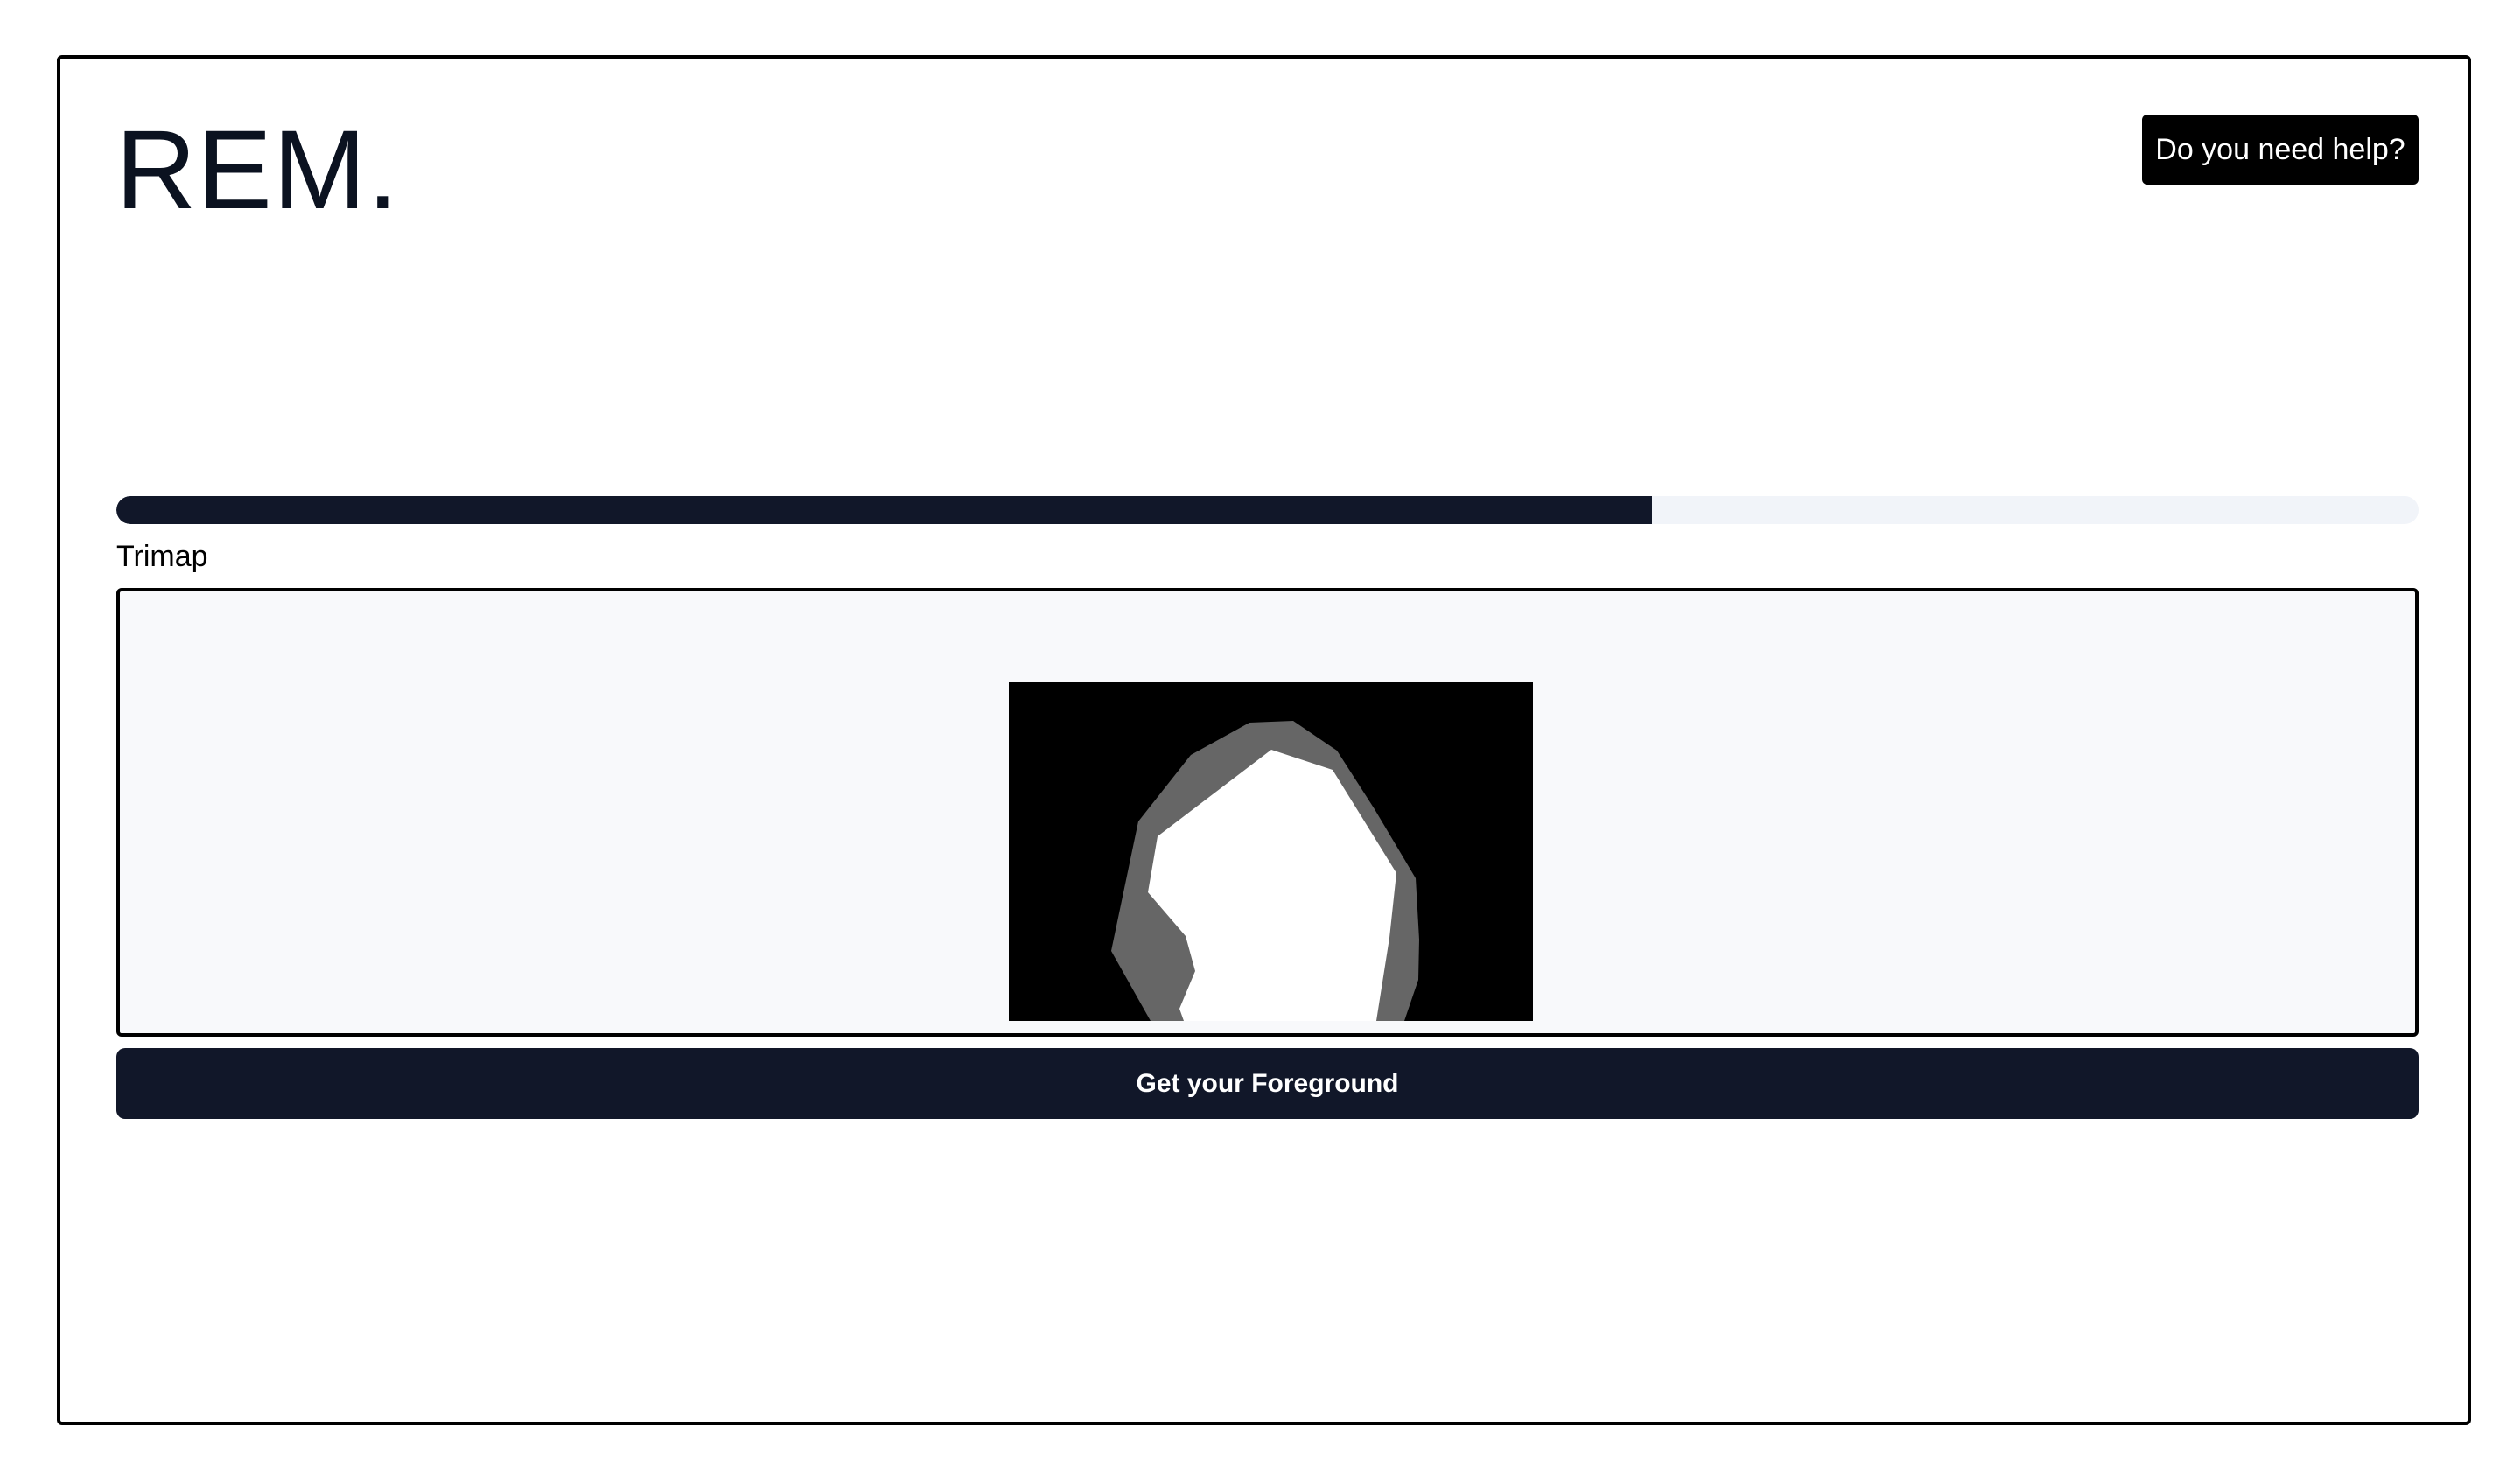  Describe the element at coordinates (2280, 150) in the screenshot. I see `help-button: Do you need help?` at that location.